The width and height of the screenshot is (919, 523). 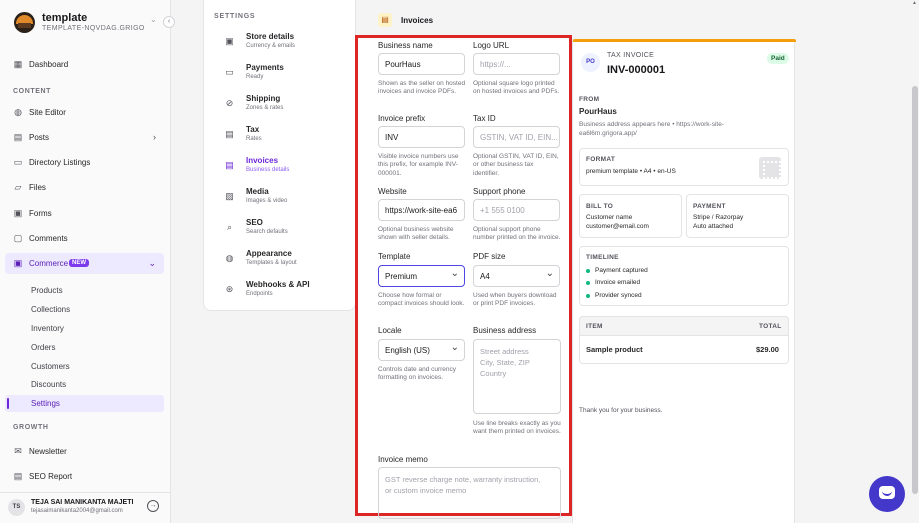 I want to click on sidebar-subitem-products: Products, so click(x=84, y=290).